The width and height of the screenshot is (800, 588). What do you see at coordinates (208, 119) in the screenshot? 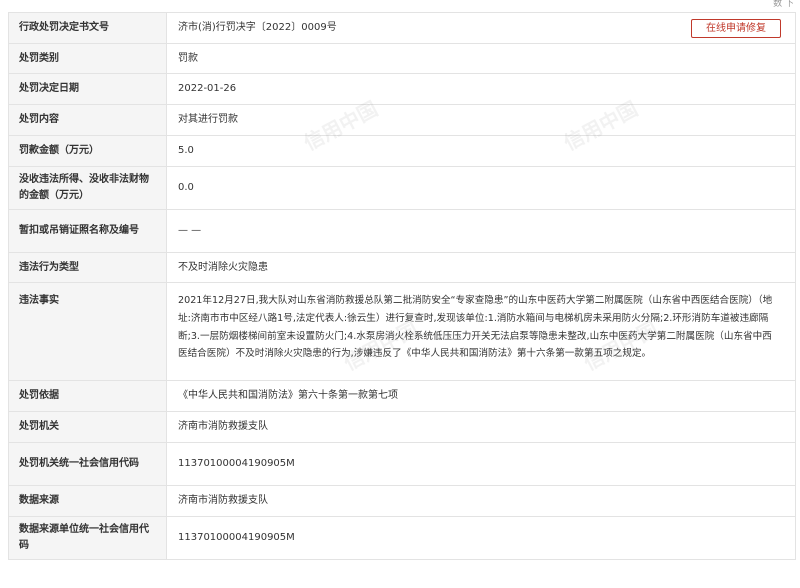
I see `row-value: 对其进行罚款` at bounding box center [208, 119].